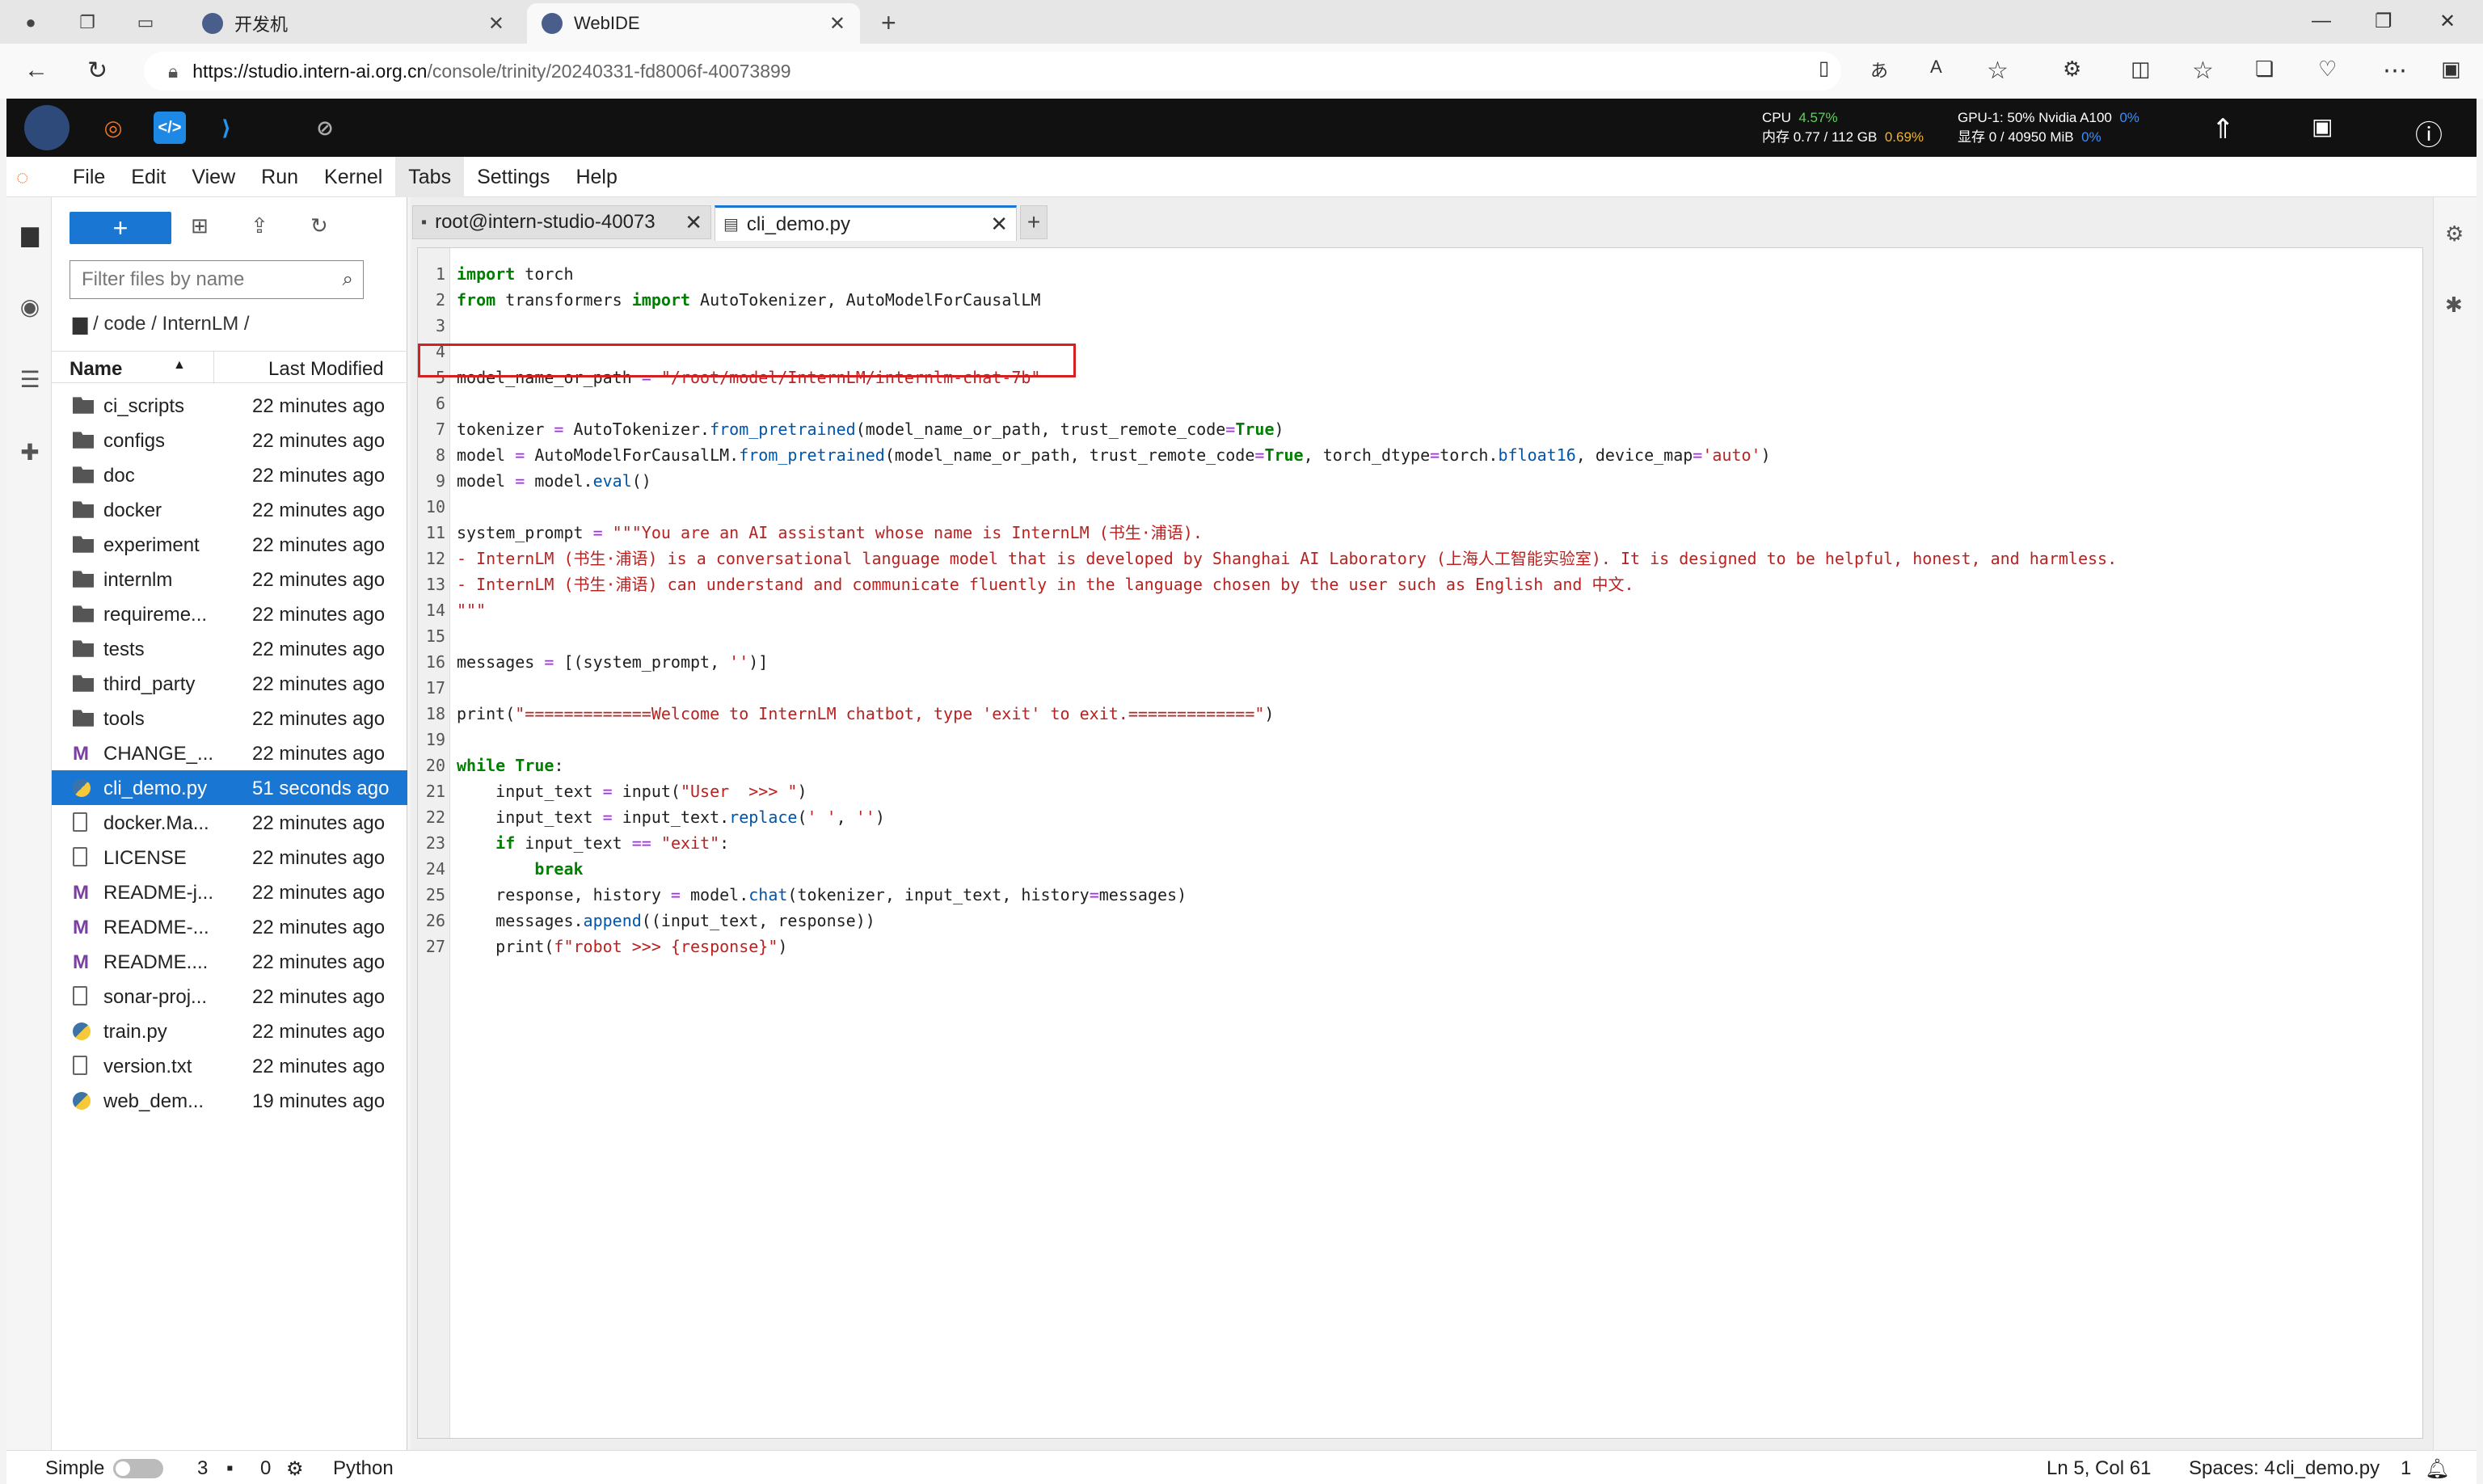 This screenshot has height=1484, width=2483. I want to click on file-row: train.py 22 minutes ago, so click(229, 1031).